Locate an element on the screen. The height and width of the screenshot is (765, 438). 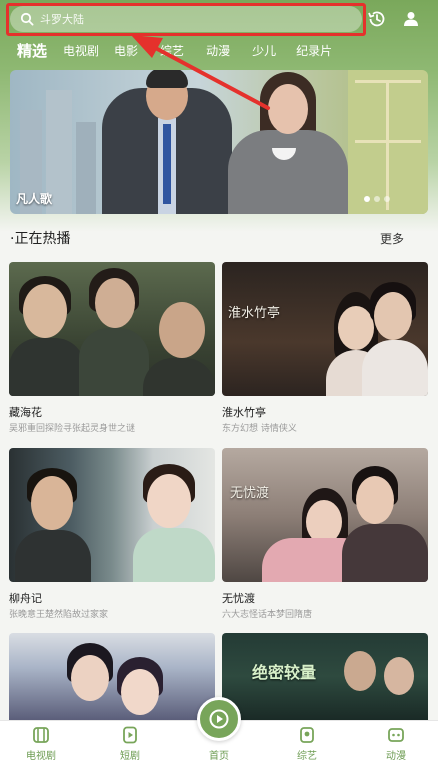
video-card: 绝密较量 is located at coordinates (325, 676).